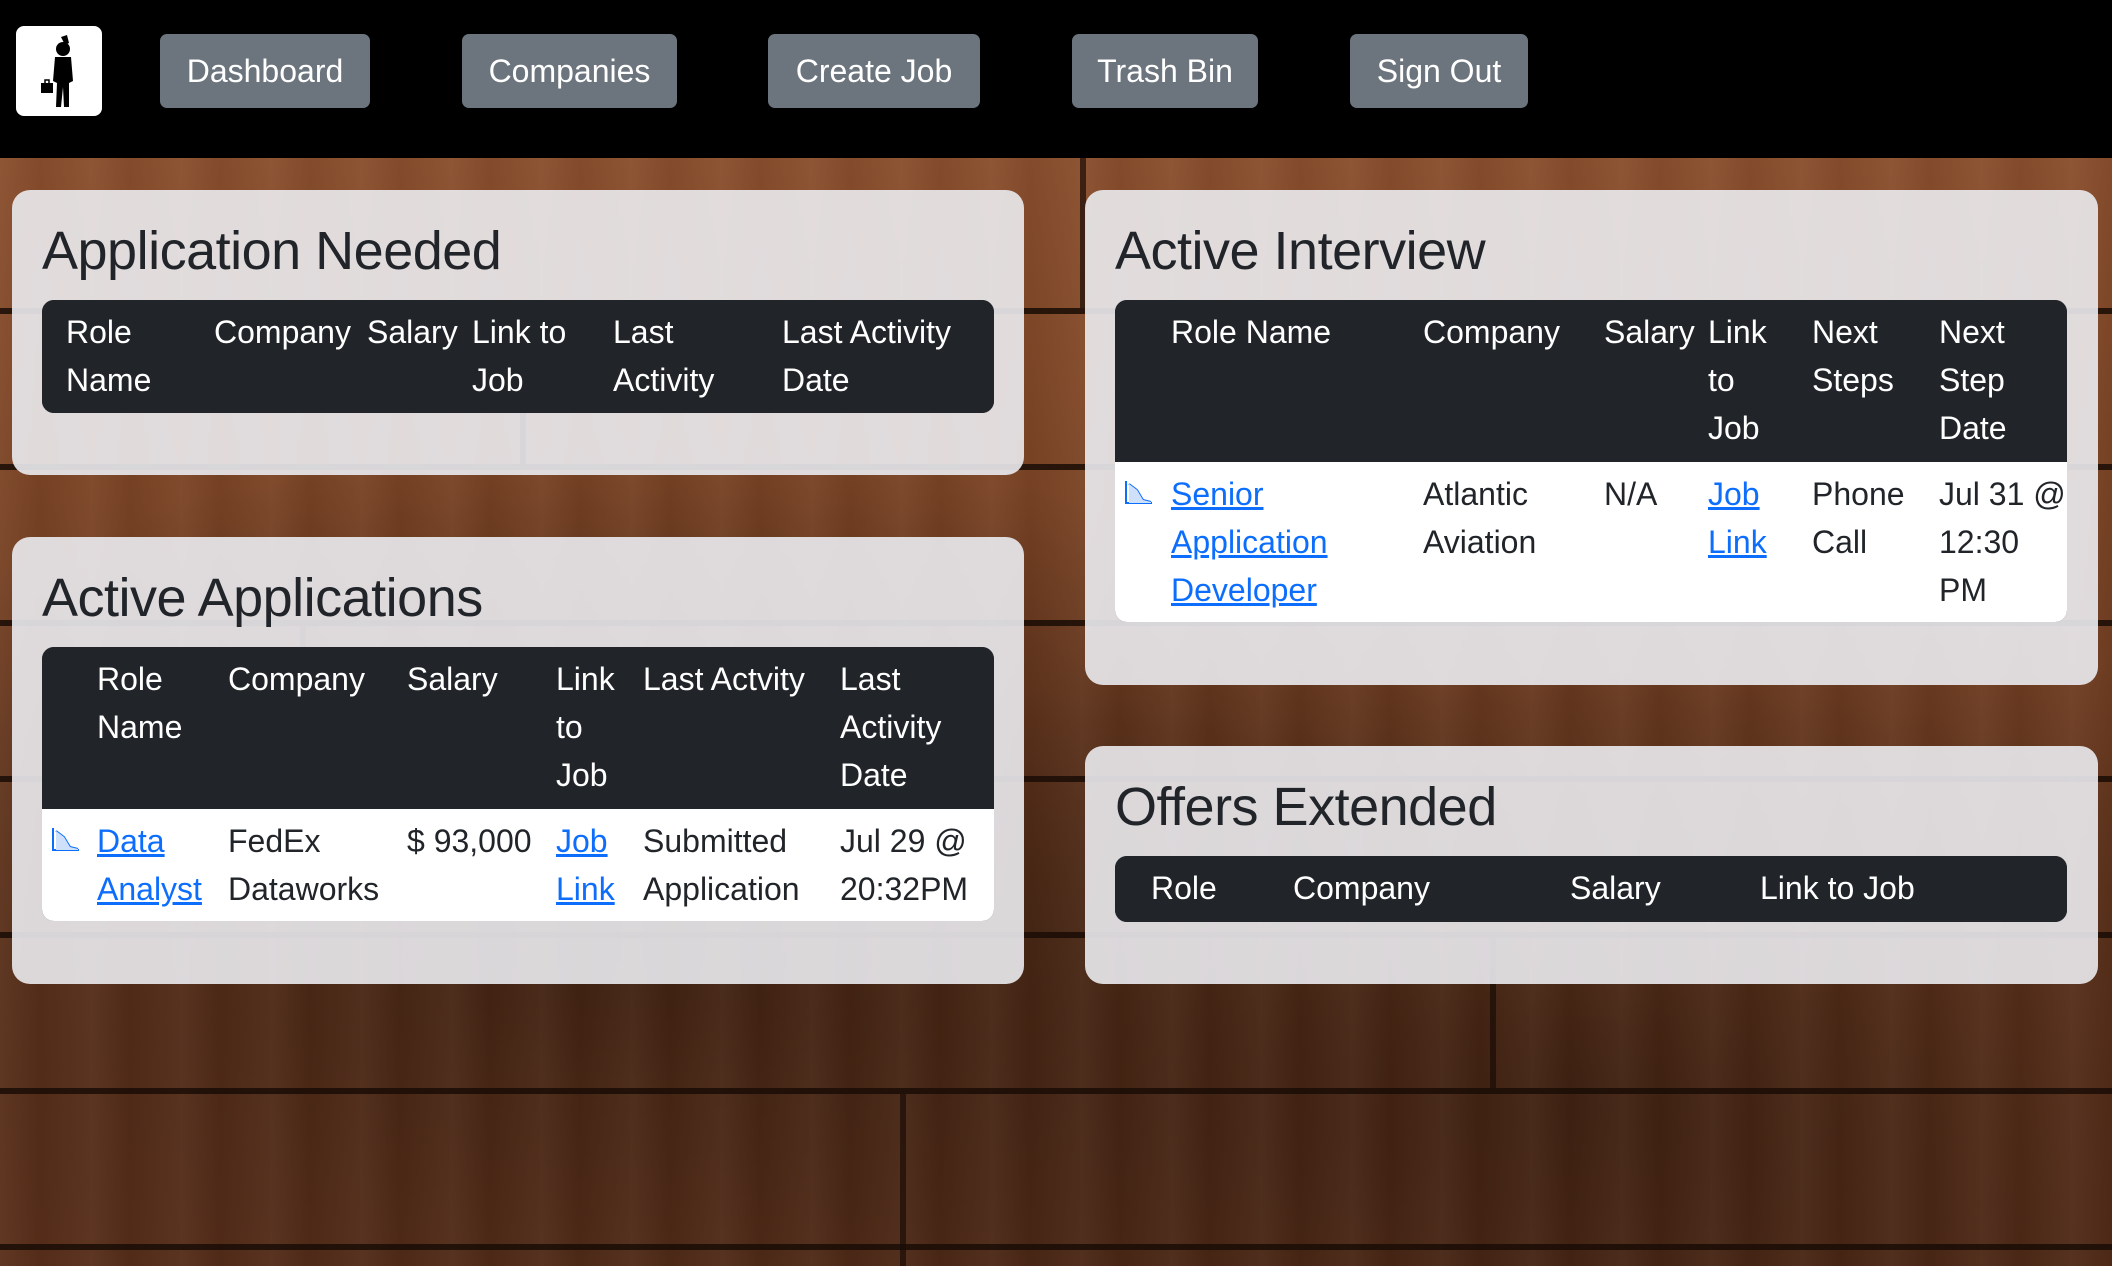 The height and width of the screenshot is (1266, 2112). I want to click on next-step-date-cell: Jul 31 @ 12:30 PM, so click(2002, 542).